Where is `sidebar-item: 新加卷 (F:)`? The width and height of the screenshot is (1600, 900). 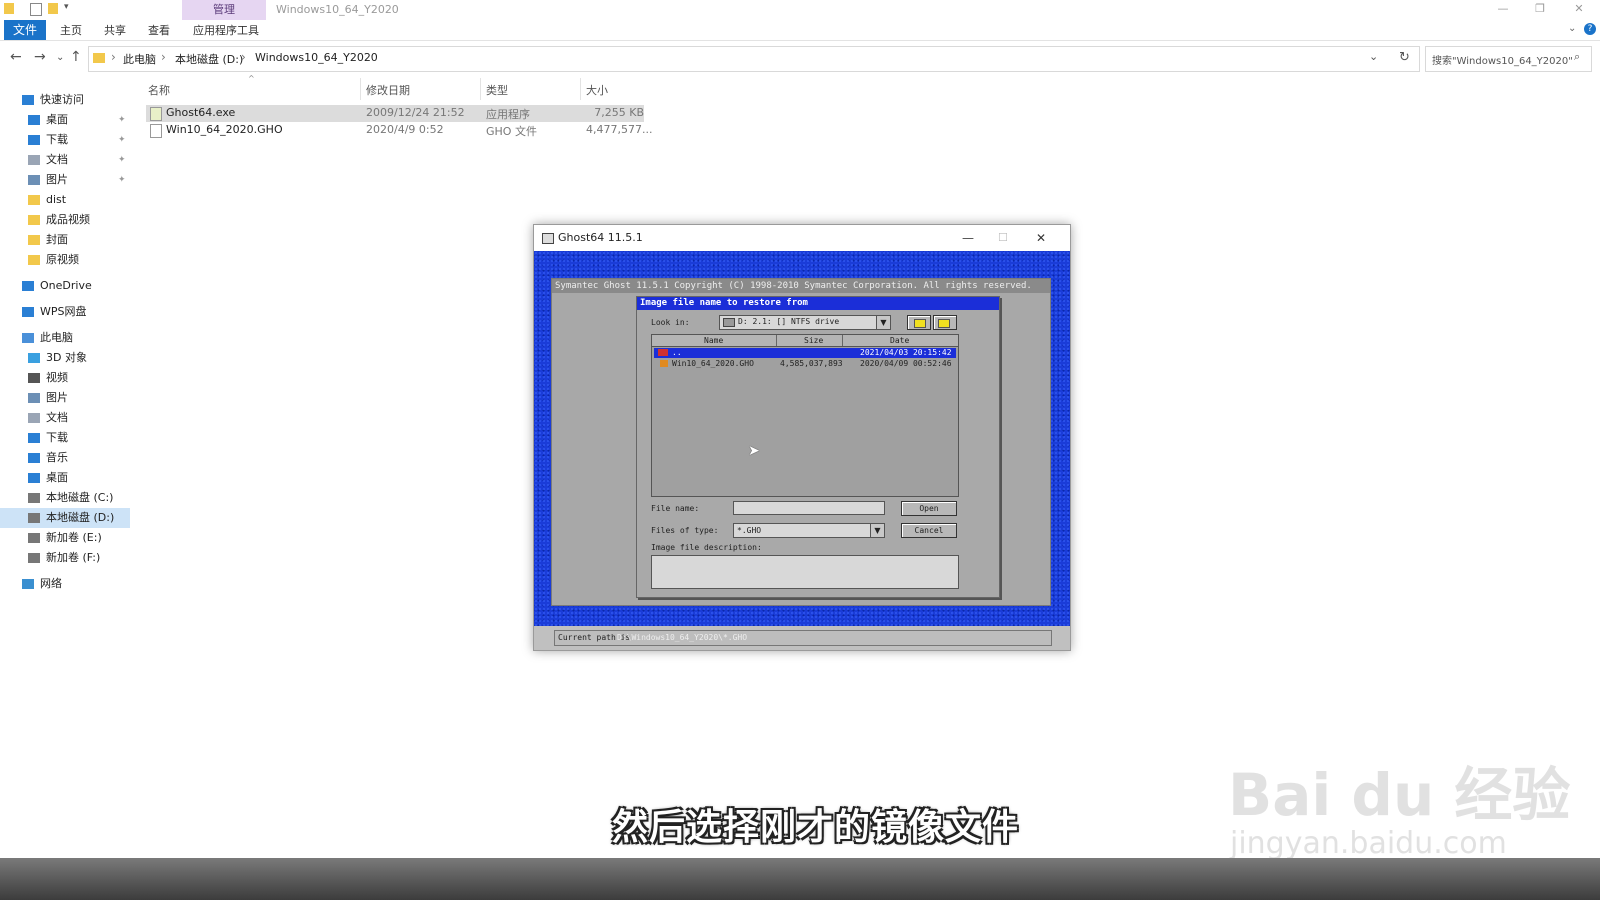
sidebar-item: 新加卷 (F:) is located at coordinates (65, 558).